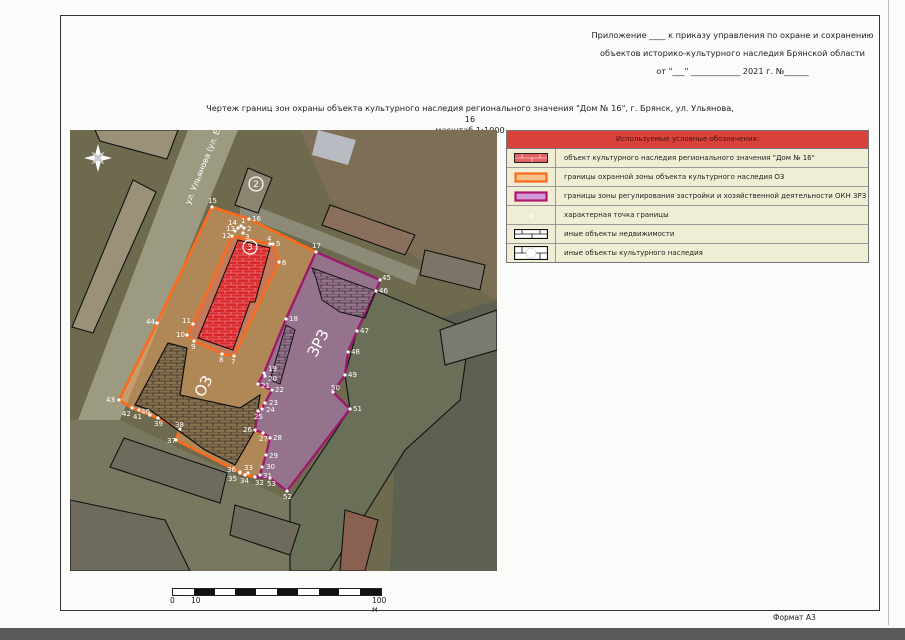 Image resolution: width=905 pixels, height=640 pixels. What do you see at coordinates (335, 388) in the screenshot?
I see `boundary-point-label: 50` at bounding box center [335, 388].